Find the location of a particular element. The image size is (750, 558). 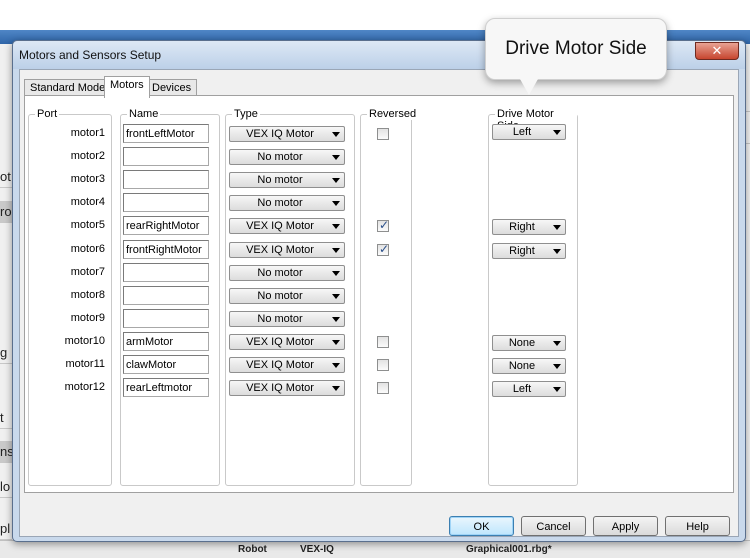

port-column-header: Port is located at coordinates (47, 114).